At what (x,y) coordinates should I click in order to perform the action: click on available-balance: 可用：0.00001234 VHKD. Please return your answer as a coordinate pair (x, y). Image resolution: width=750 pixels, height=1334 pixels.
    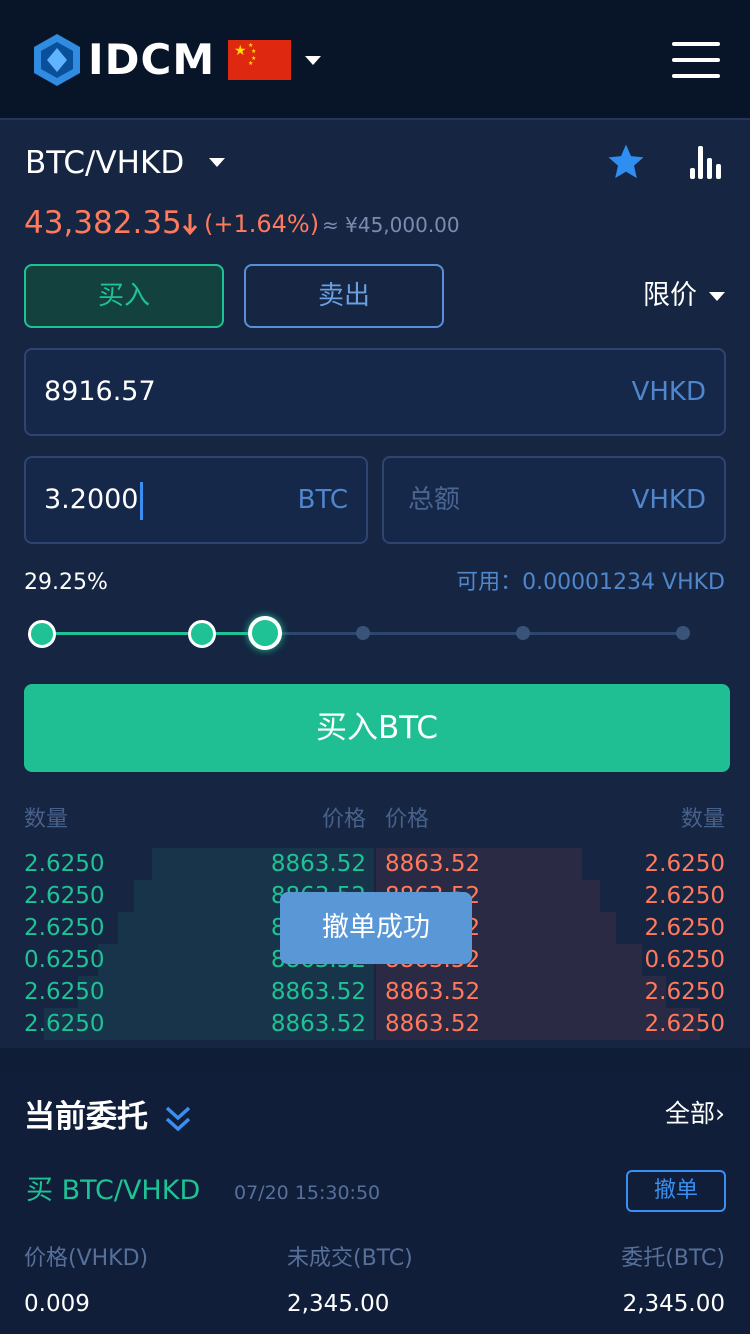
    Looking at the image, I should click on (590, 582).